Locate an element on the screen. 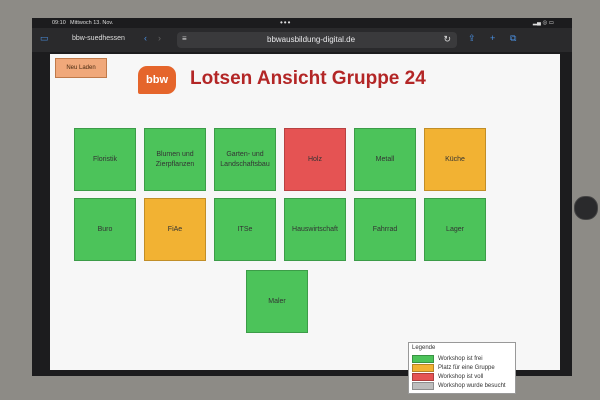  url-text: bbwausbildung-digital.de is located at coordinates (311, 39).